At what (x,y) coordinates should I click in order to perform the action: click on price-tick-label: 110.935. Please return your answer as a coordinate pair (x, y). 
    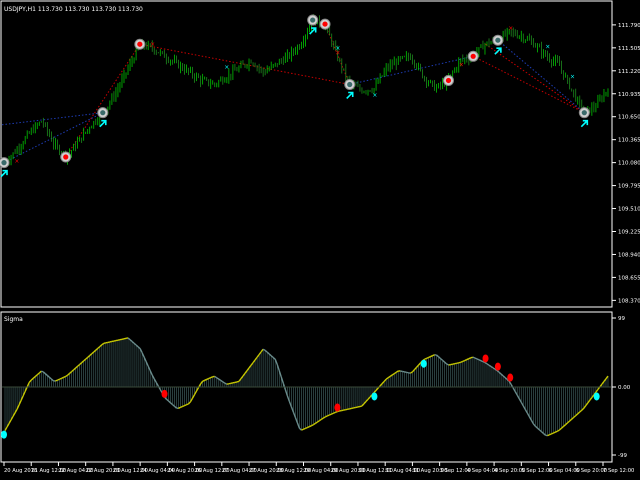
    Looking at the image, I should click on (629, 95).